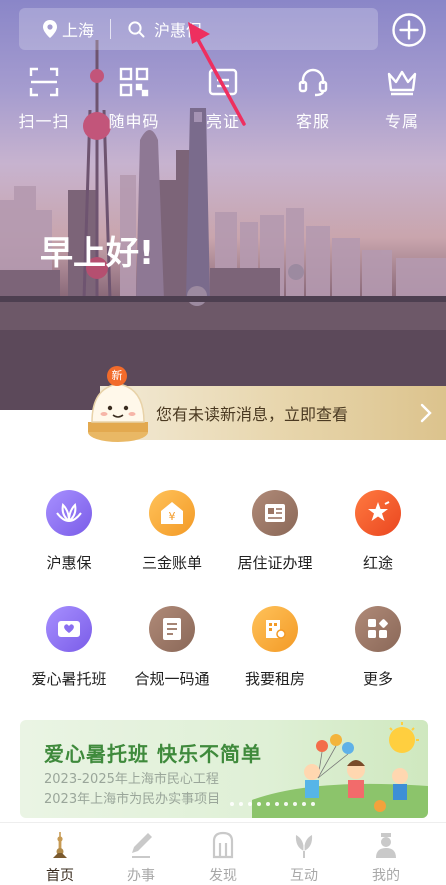 The height and width of the screenshot is (885, 446). I want to click on rent-house-icon, so click(276, 629).